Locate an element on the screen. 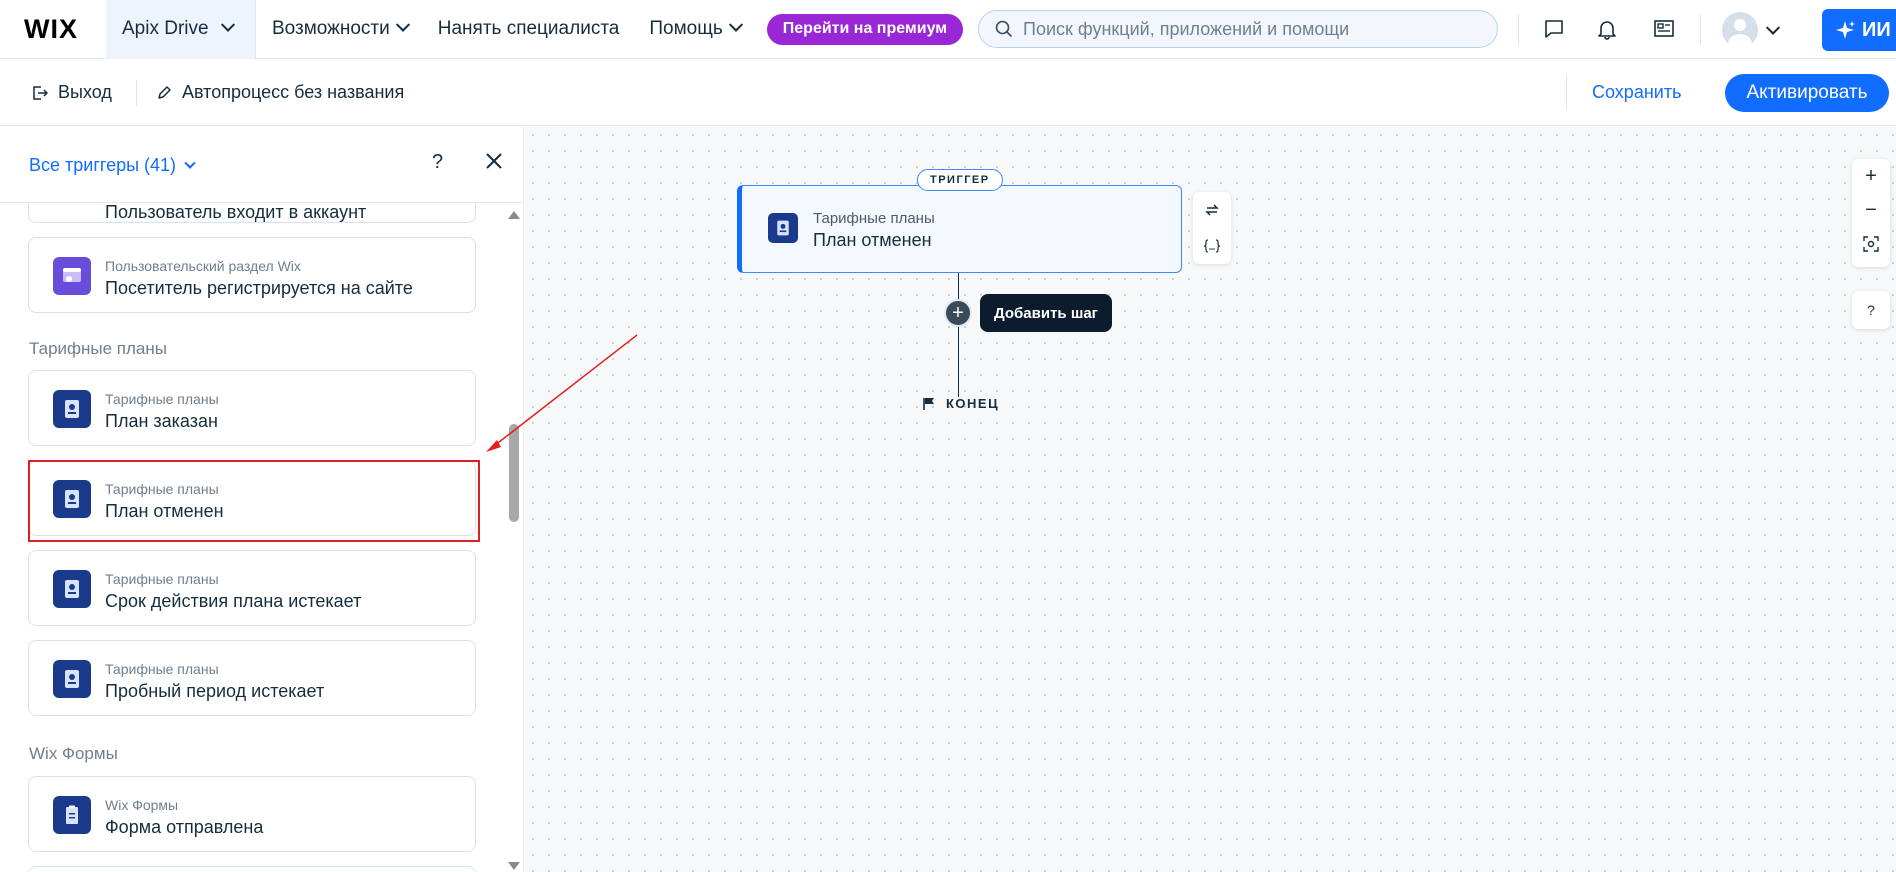 Image resolution: width=1896 pixels, height=872 pixels. process-name: Автопроцесс без названия is located at coordinates (280, 92).